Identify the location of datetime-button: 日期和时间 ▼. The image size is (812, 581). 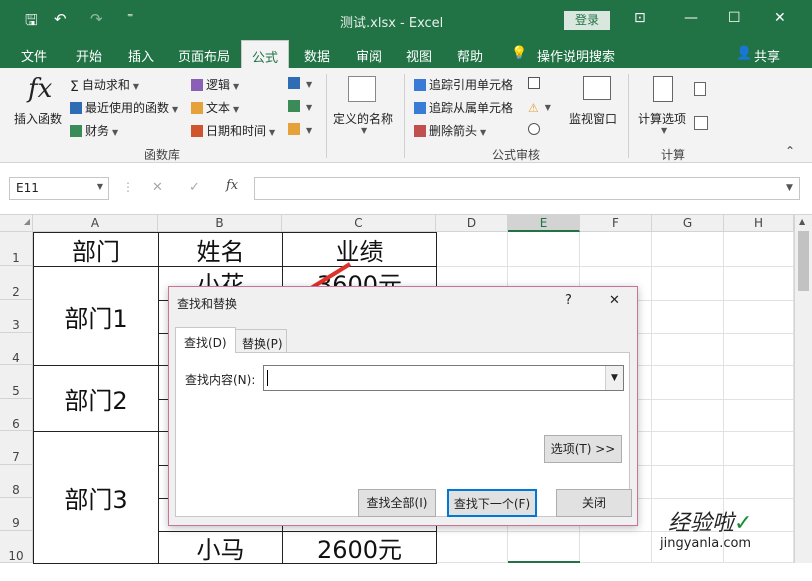
(233, 130).